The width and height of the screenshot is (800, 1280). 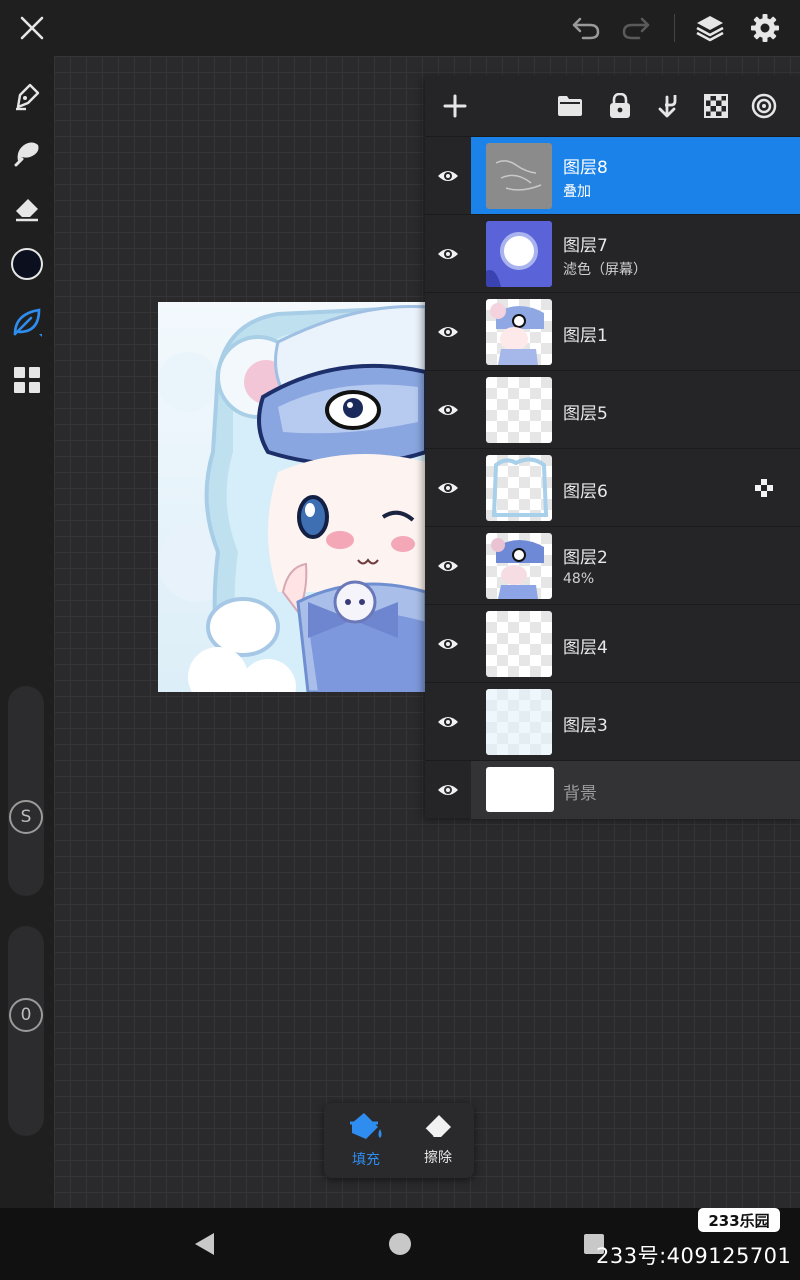 I want to click on home-icon, so click(x=400, y=1244).